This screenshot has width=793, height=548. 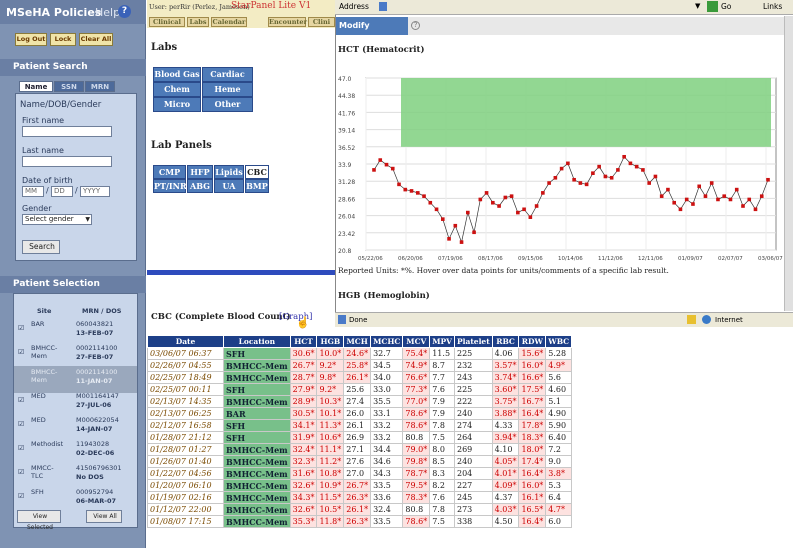 I want to click on tab-clinic: Clini, so click(x=321, y=22).